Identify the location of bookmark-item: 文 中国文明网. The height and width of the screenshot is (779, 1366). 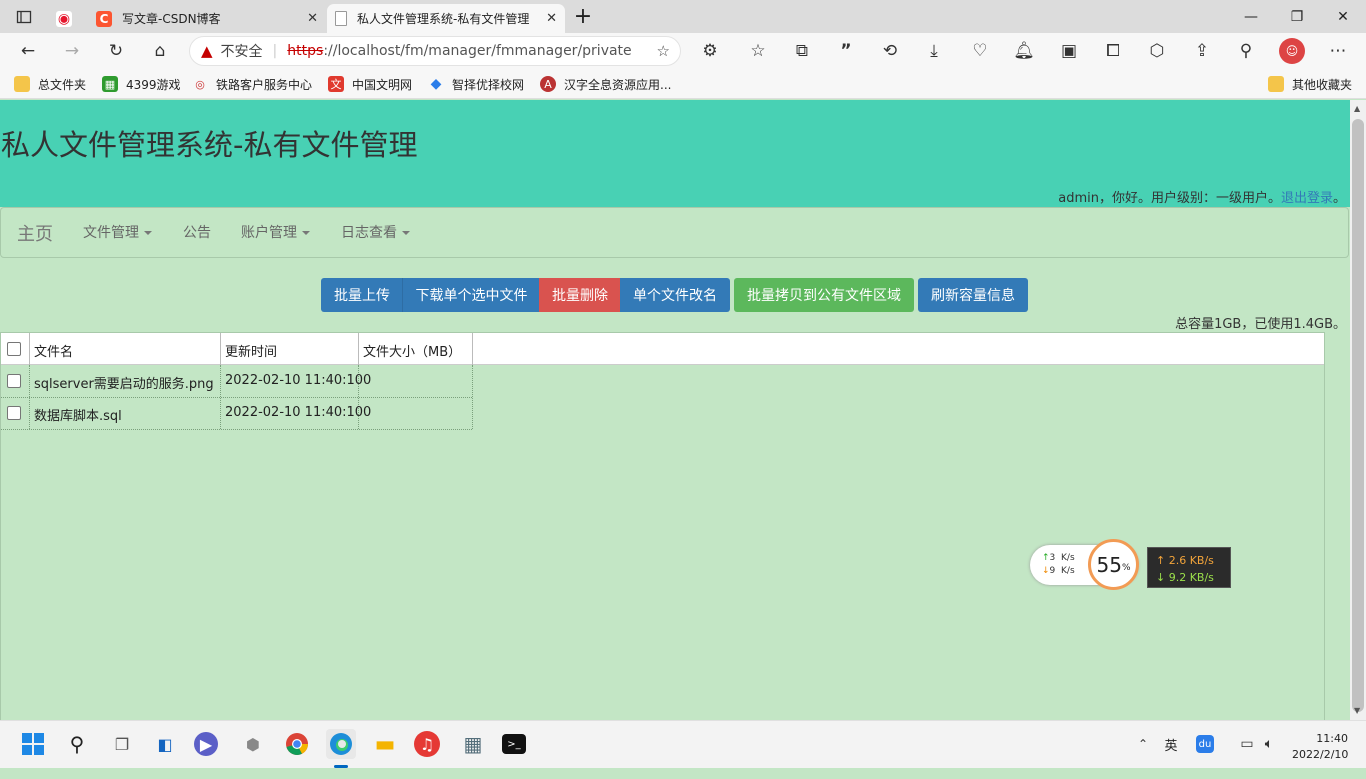
(370, 84).